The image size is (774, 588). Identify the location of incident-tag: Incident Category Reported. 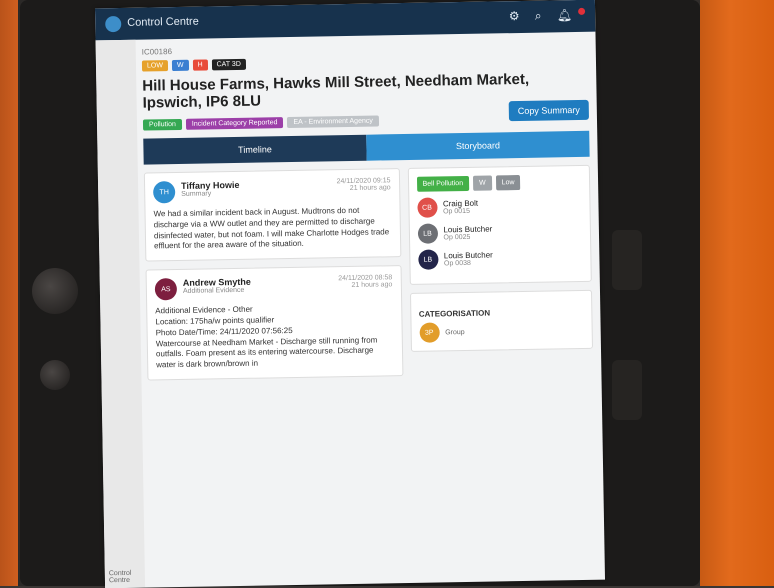
(234, 123).